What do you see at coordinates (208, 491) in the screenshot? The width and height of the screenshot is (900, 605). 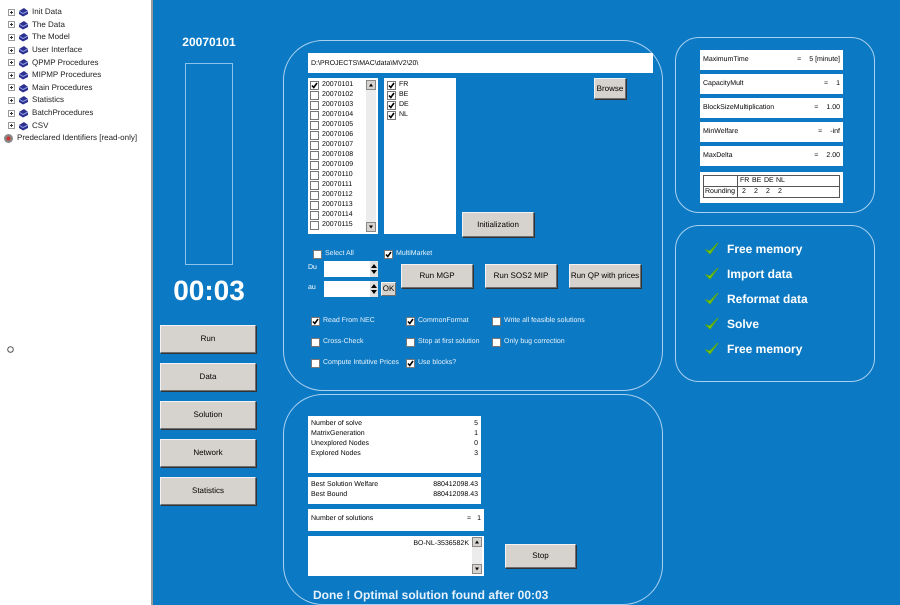 I see `nav-button: Statistics` at bounding box center [208, 491].